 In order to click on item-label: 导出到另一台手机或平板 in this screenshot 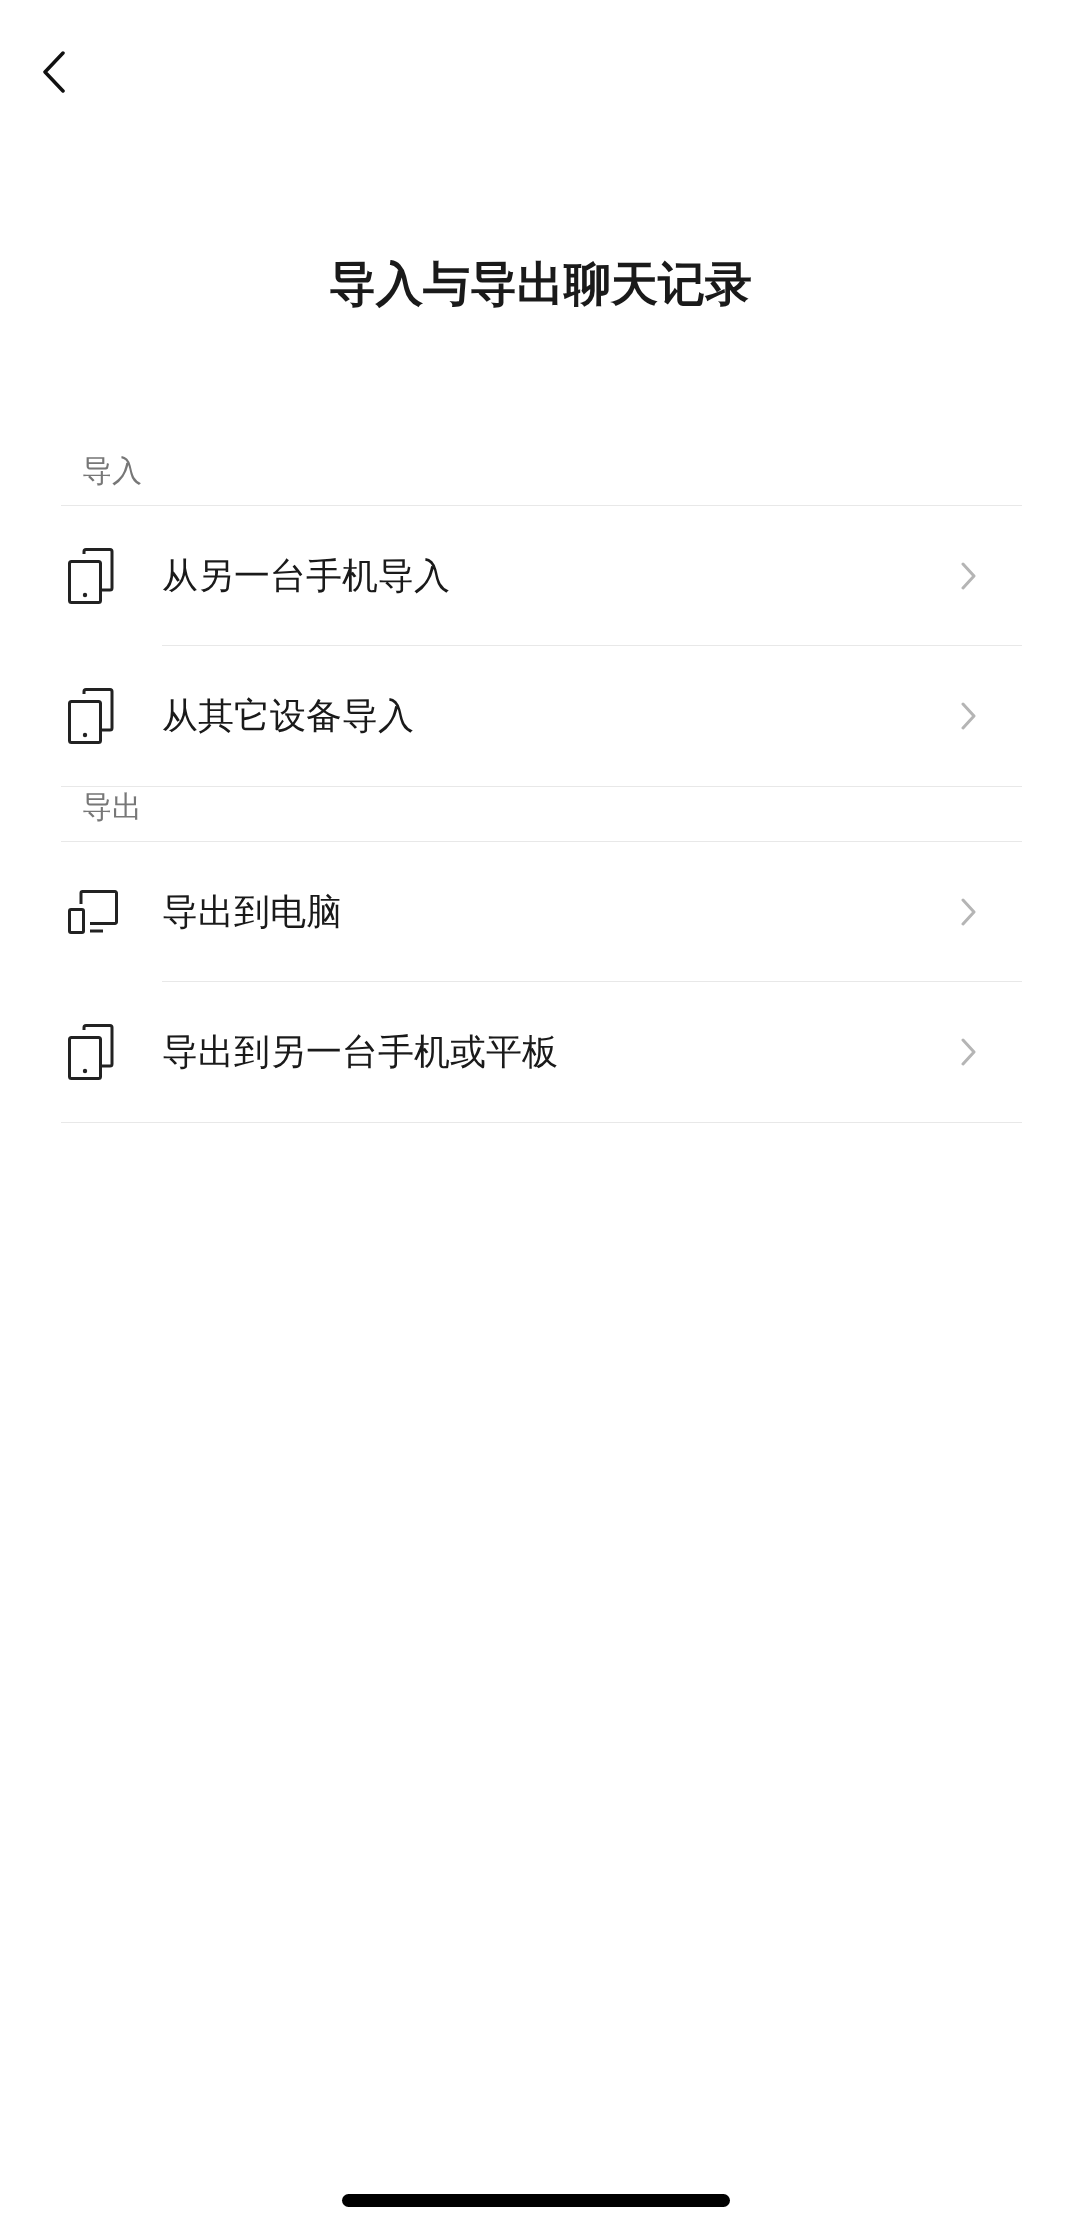, I will do `click(360, 1052)`.